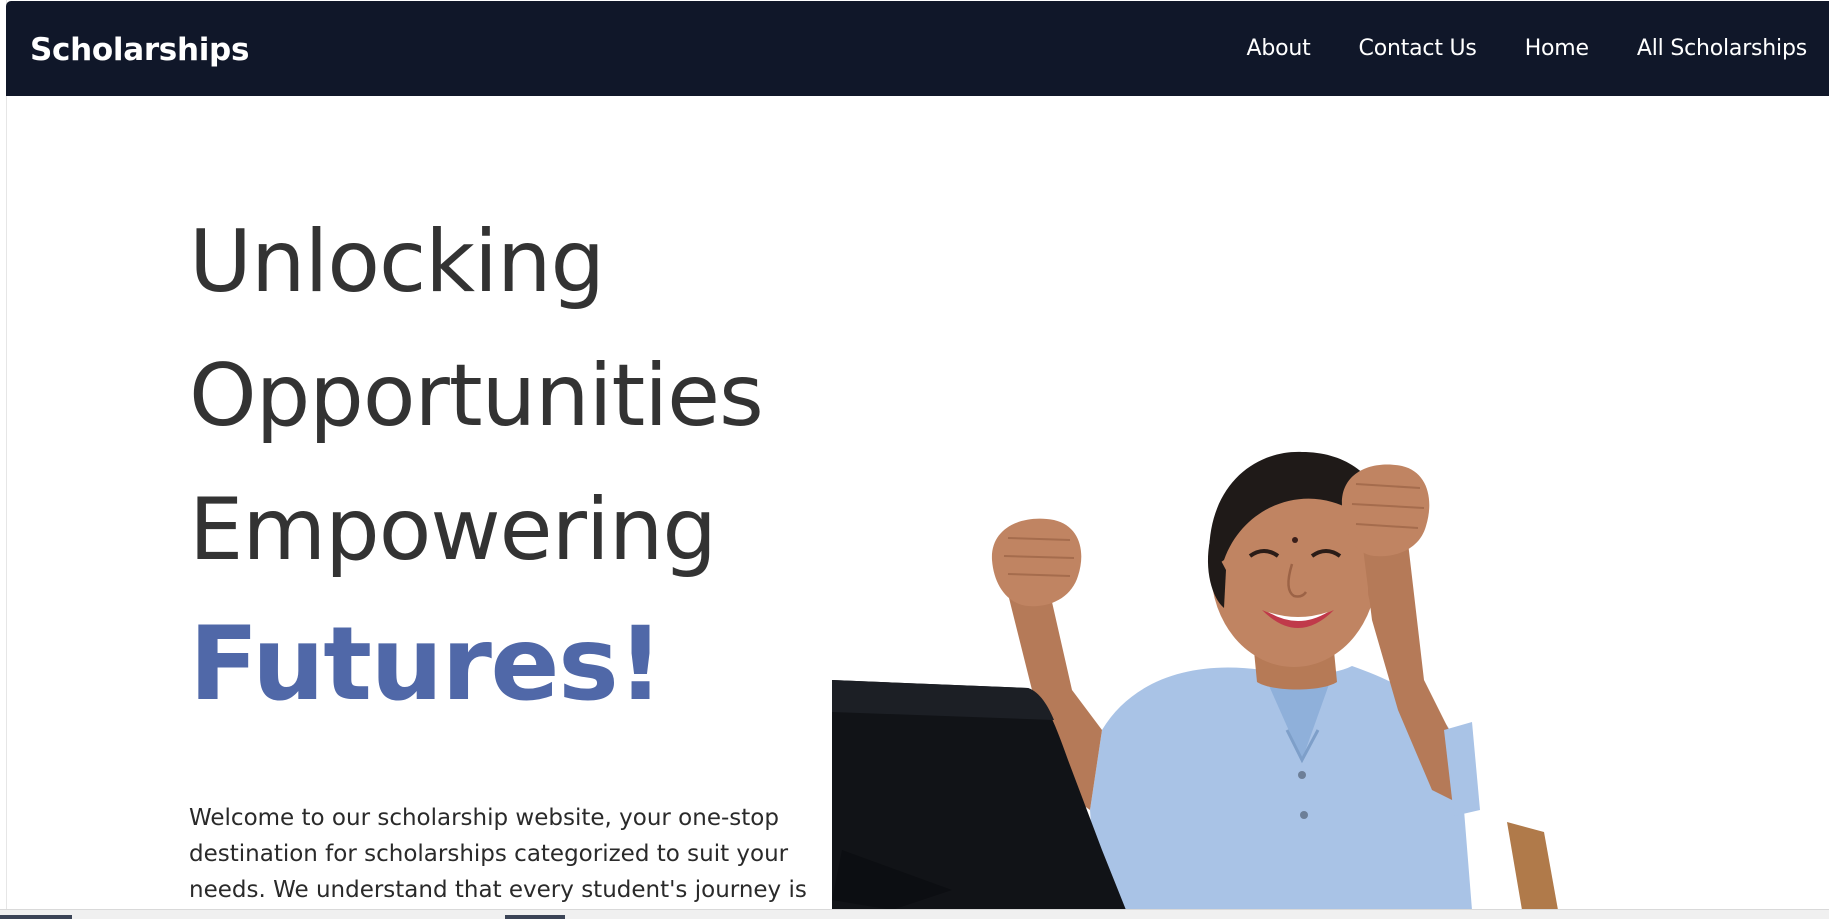 The image size is (1829, 919). Describe the element at coordinates (1279, 48) in the screenshot. I see `nav-link-about: About` at that location.